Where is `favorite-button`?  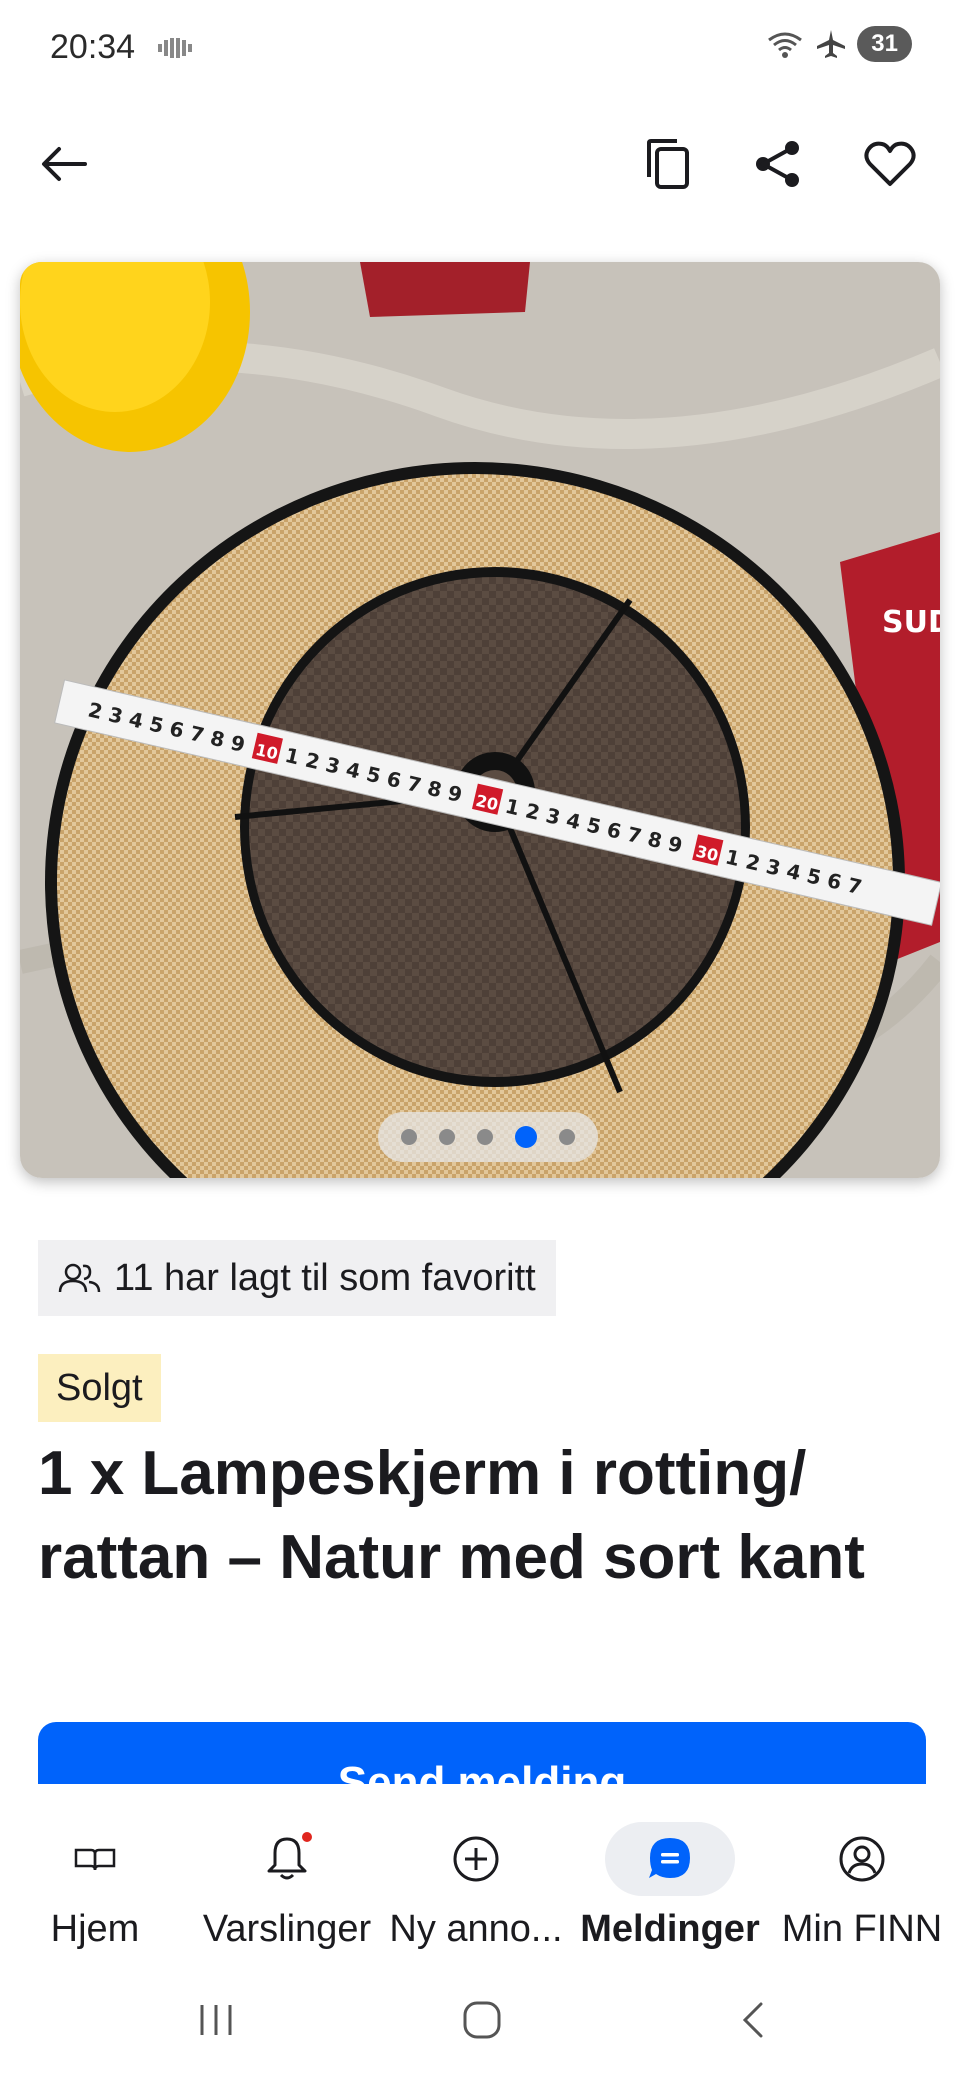 favorite-button is located at coordinates (890, 164).